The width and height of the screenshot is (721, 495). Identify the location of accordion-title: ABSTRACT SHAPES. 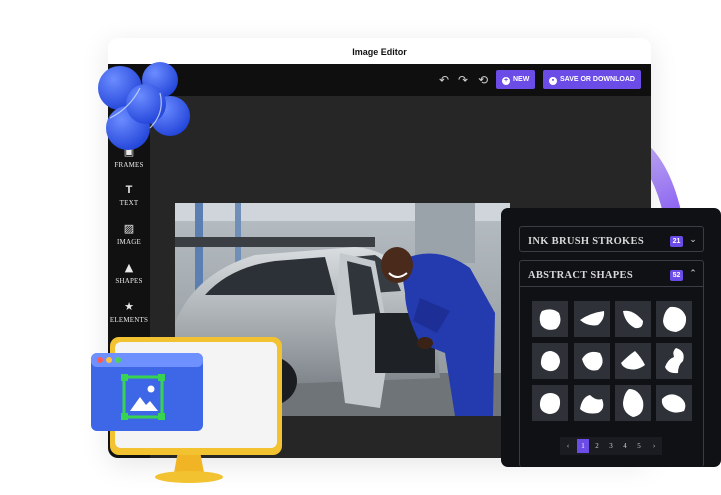
(580, 275).